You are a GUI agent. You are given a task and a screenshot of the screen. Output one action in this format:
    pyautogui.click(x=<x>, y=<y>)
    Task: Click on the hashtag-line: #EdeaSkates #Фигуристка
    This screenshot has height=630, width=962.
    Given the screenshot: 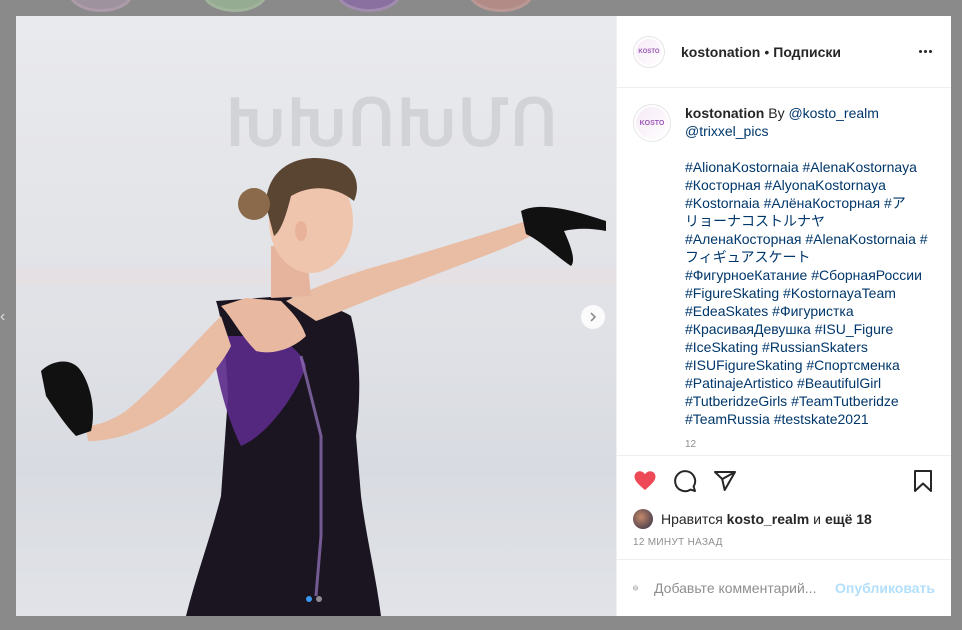 What is the action you would take?
    pyautogui.click(x=805, y=311)
    